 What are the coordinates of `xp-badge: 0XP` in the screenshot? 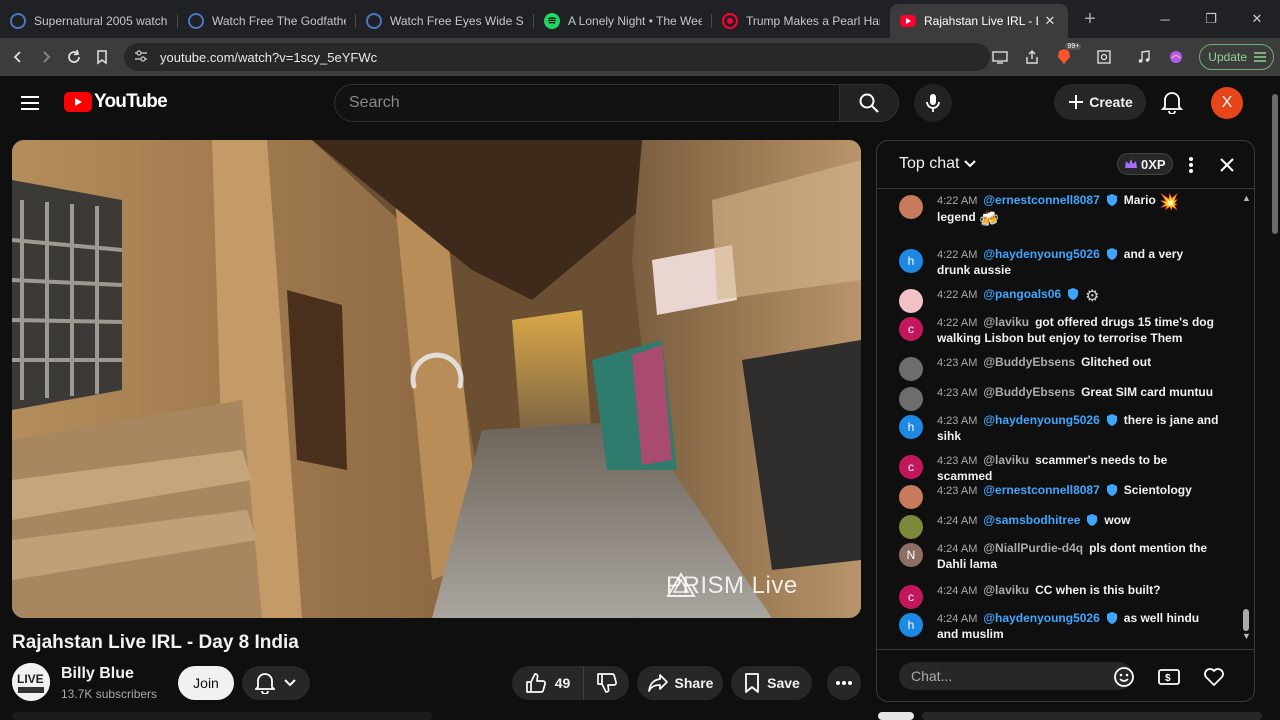 It's located at (1145, 164).